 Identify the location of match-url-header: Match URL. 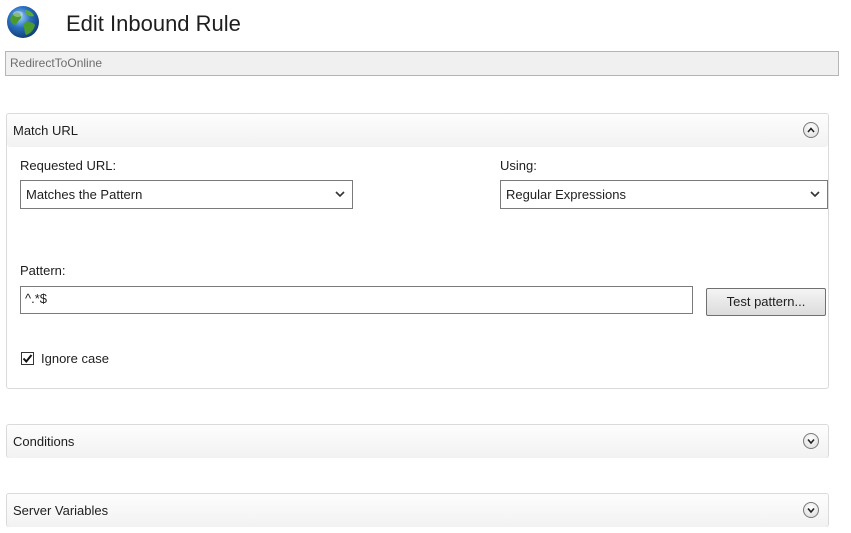
(417, 130).